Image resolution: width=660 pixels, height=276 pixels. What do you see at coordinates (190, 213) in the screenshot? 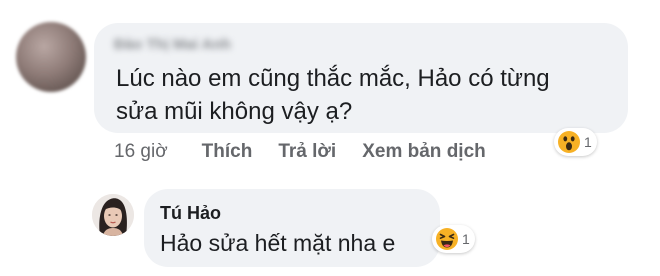
I see `reply-author-name: Tú Hảo` at bounding box center [190, 213].